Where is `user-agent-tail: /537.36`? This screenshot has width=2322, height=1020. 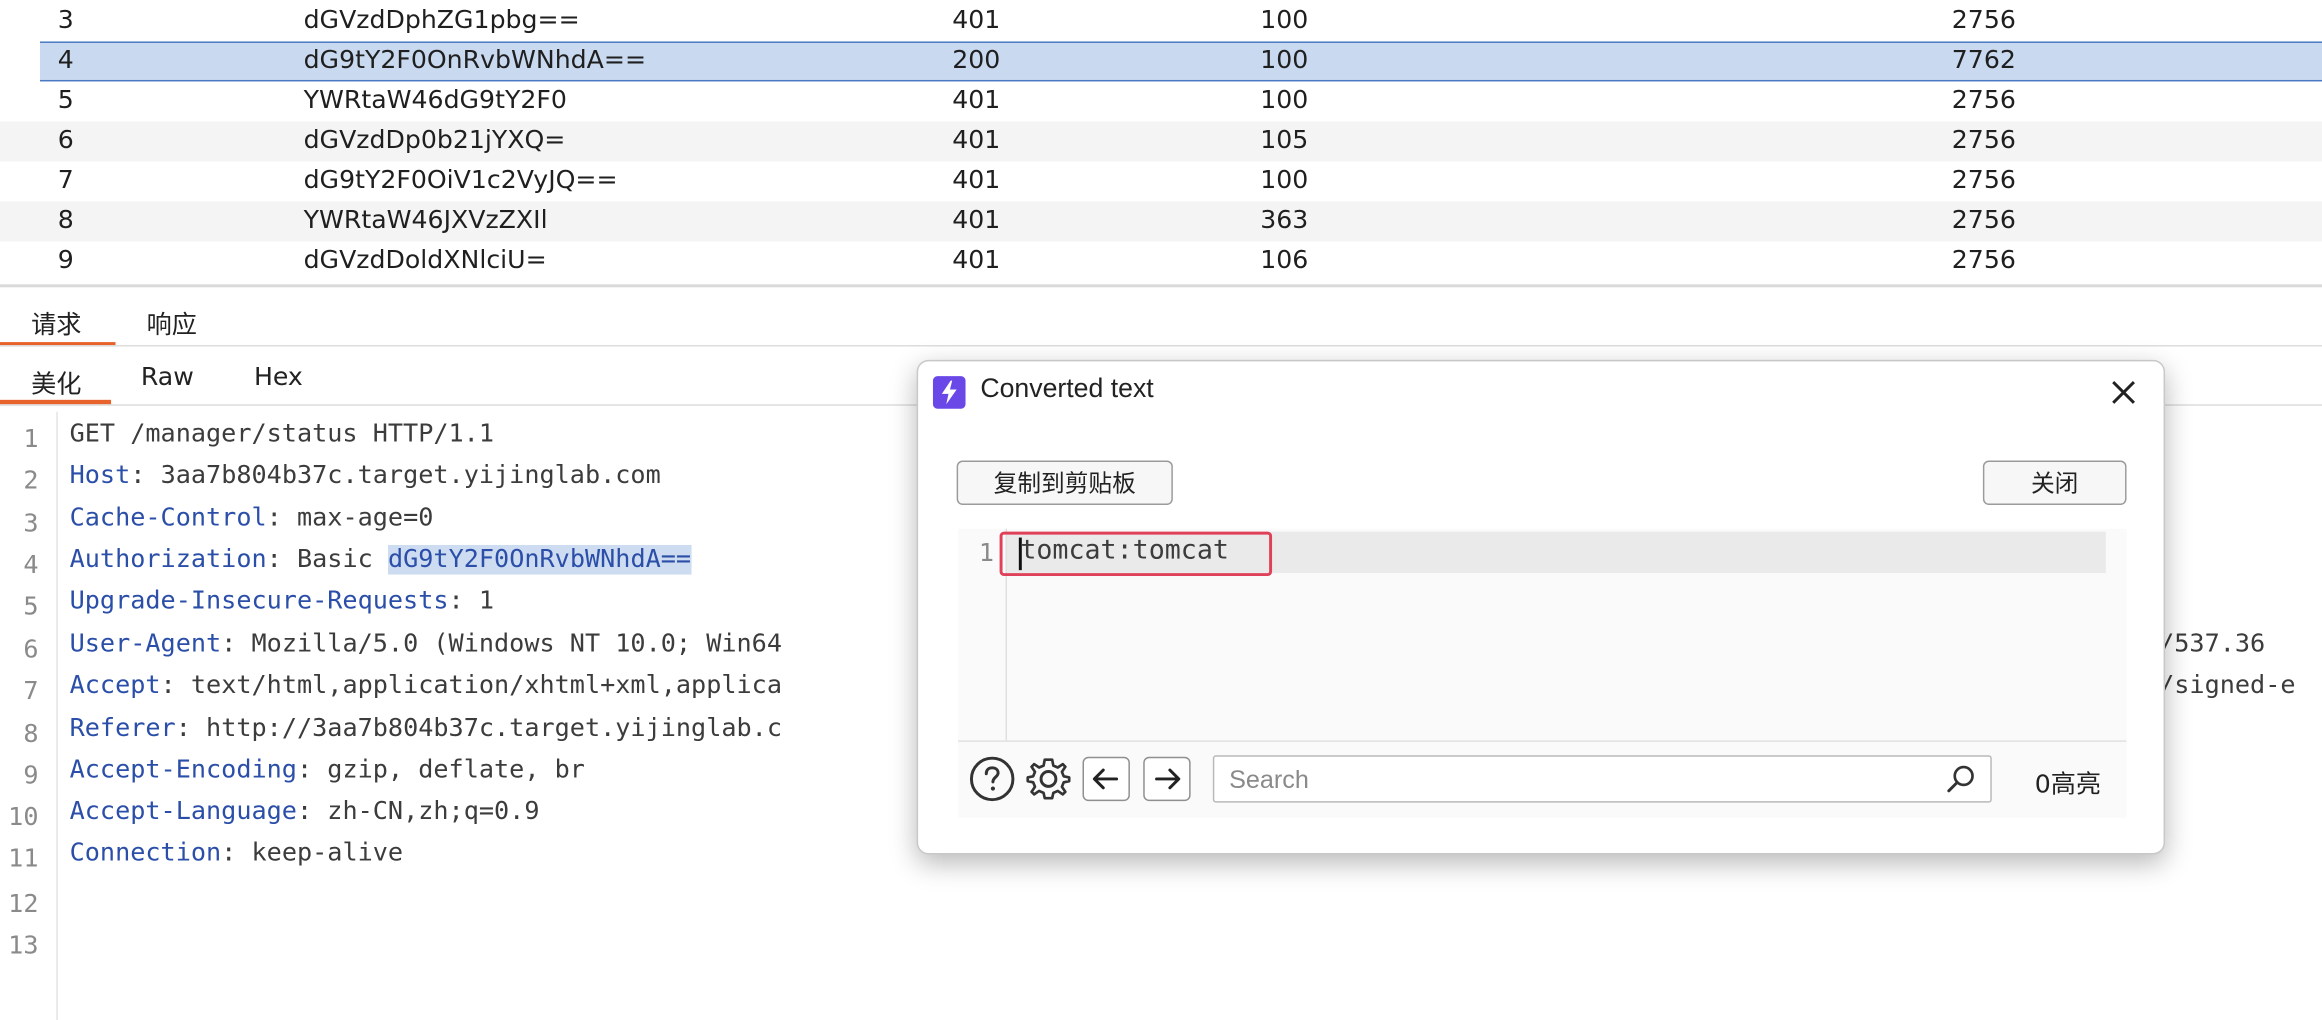
user-agent-tail: /537.36 is located at coordinates (2212, 644).